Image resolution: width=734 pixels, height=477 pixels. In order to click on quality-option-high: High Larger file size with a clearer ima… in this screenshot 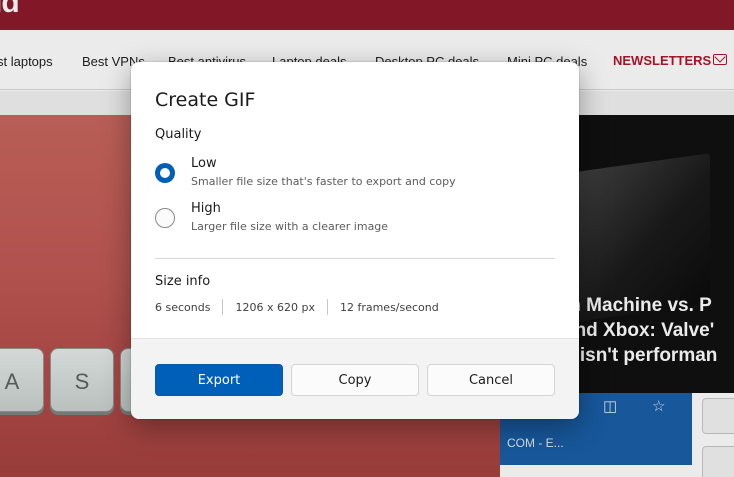, I will do `click(355, 221)`.